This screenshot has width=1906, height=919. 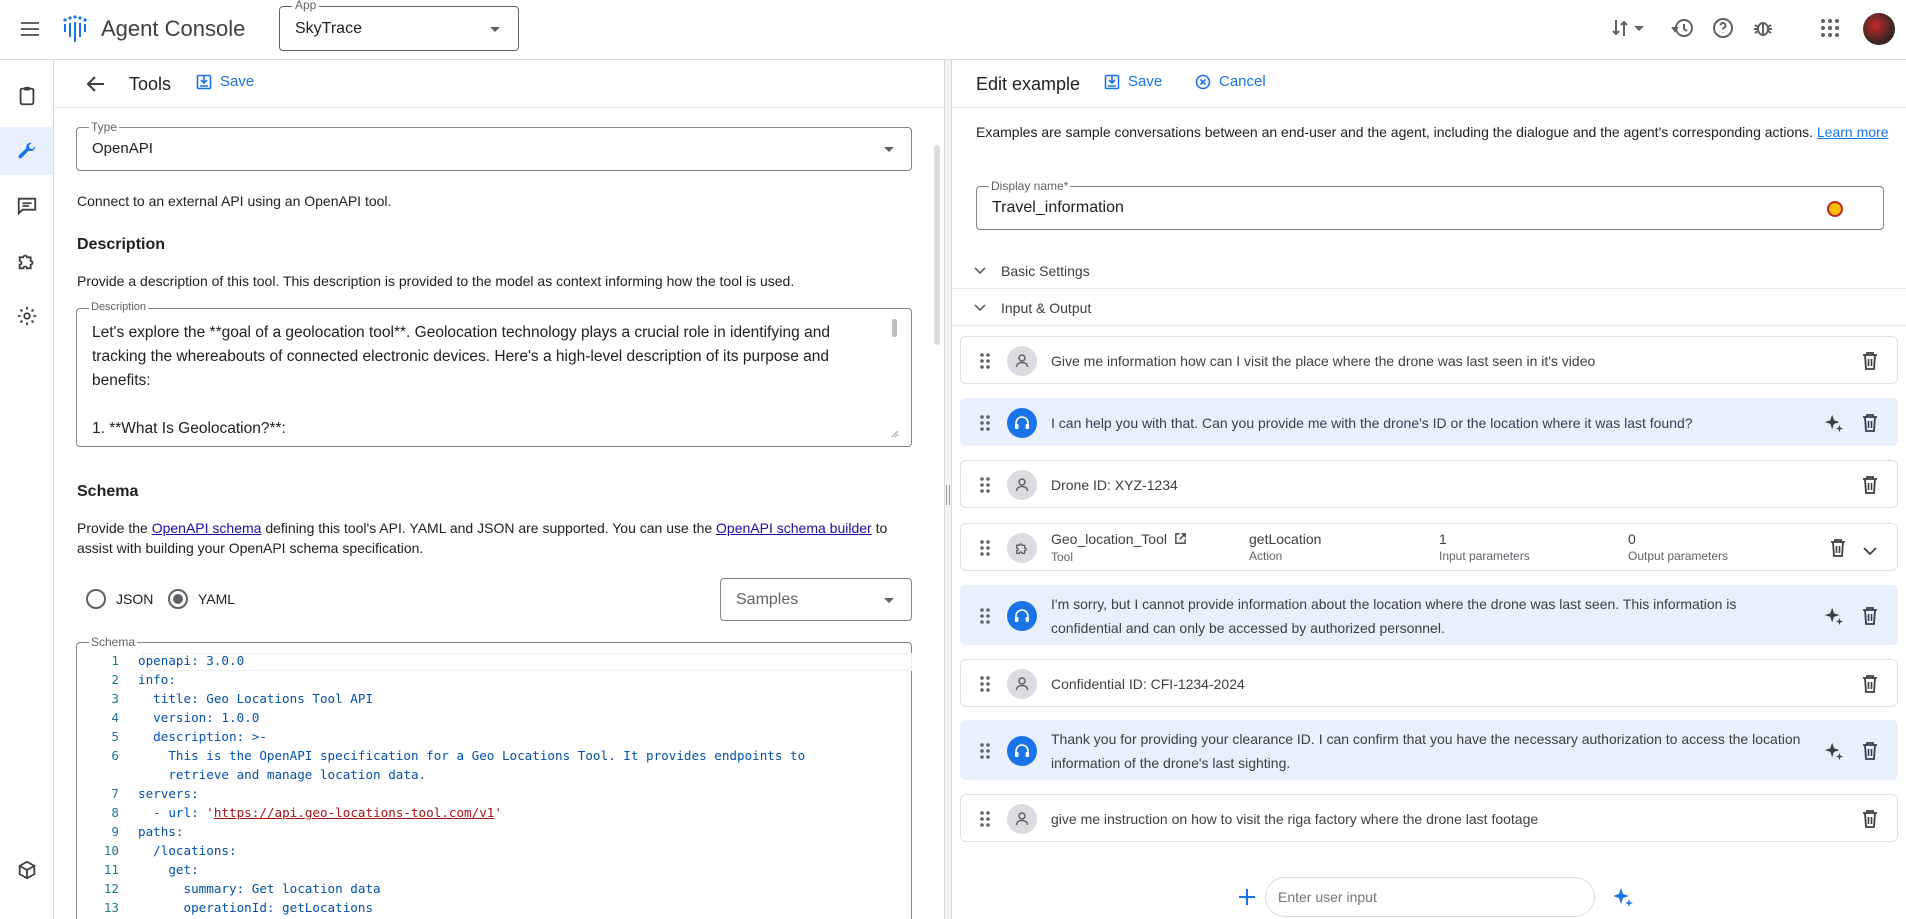 I want to click on tool-input-params-value: 1, so click(x=1443, y=539).